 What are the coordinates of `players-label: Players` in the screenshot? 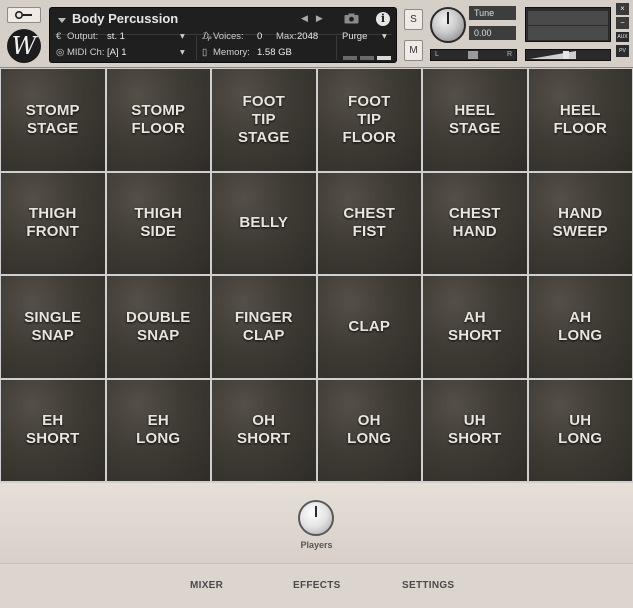 It's located at (316, 545).